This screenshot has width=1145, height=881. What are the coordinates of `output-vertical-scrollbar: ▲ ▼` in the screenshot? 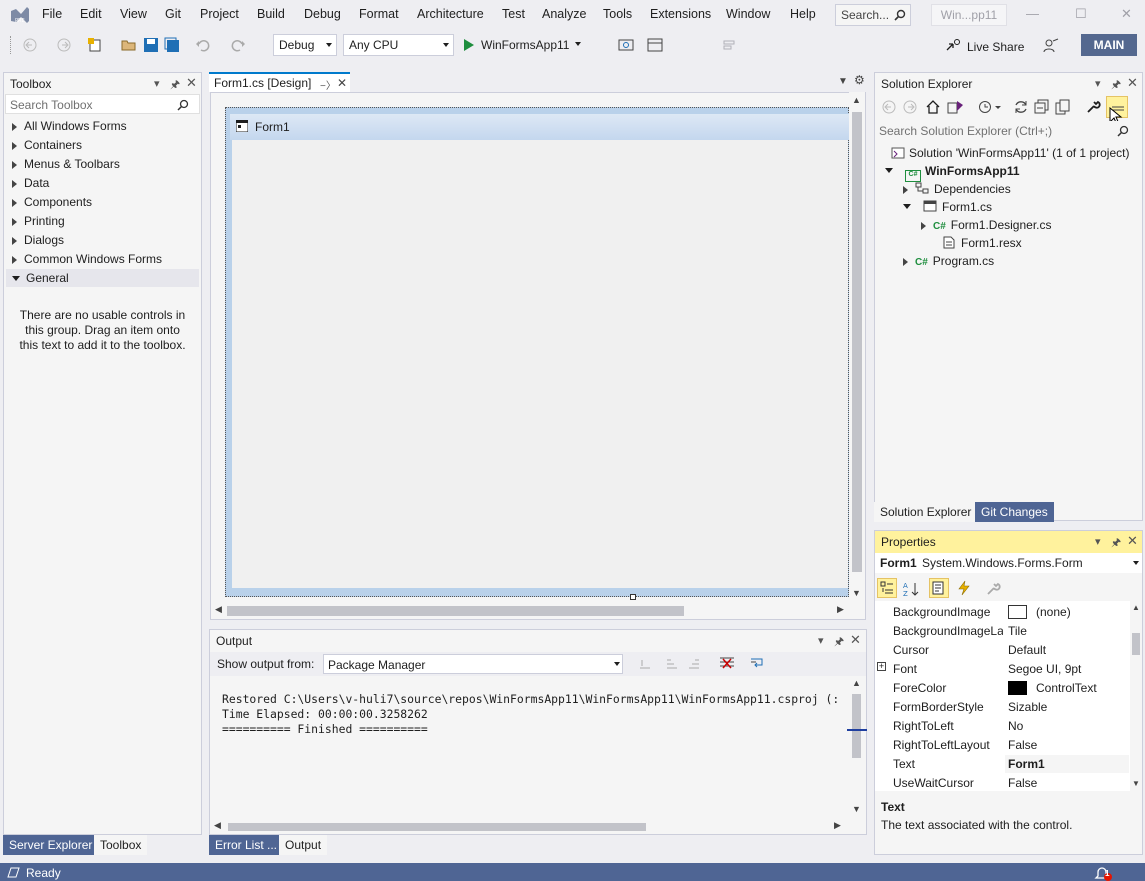 It's located at (857, 746).